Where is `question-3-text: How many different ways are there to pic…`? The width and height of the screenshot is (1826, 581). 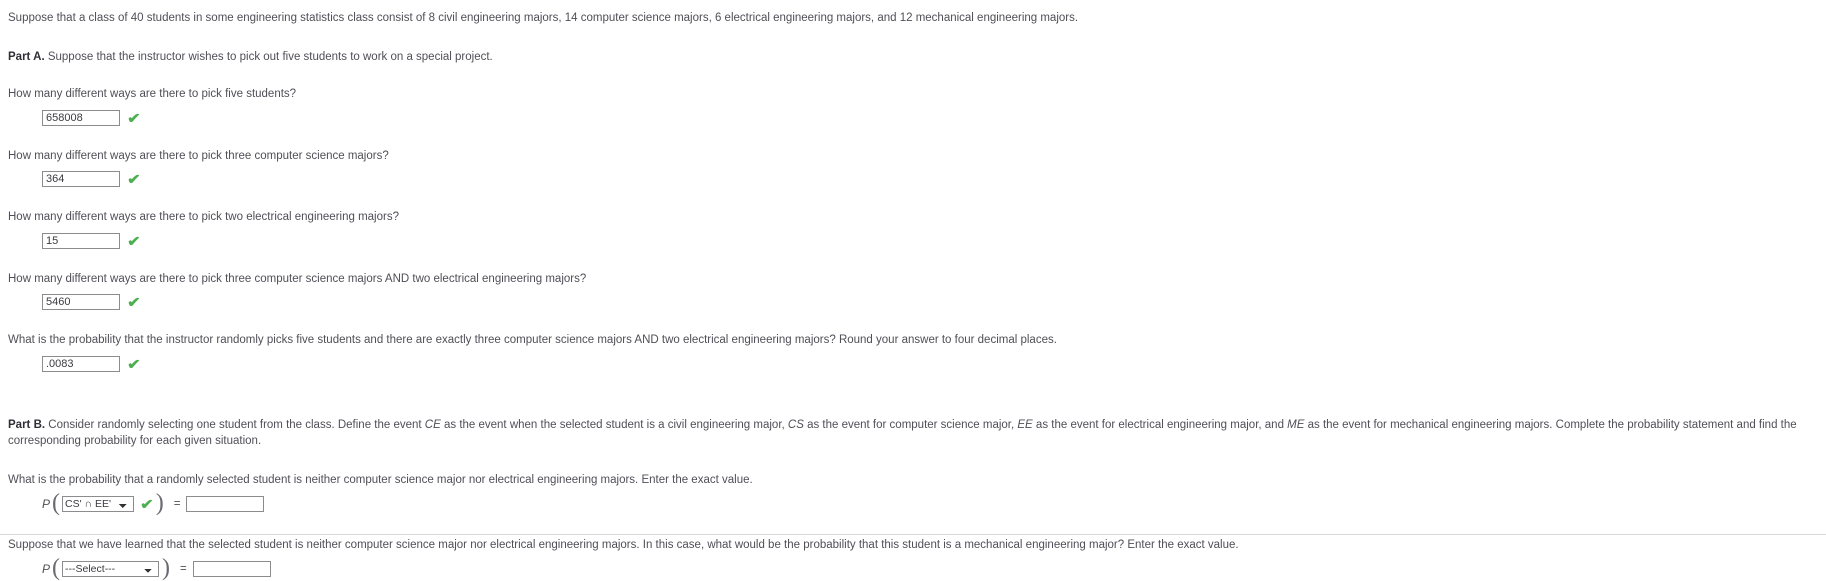 question-3-text: How many different ways are there to pic… is located at coordinates (203, 217).